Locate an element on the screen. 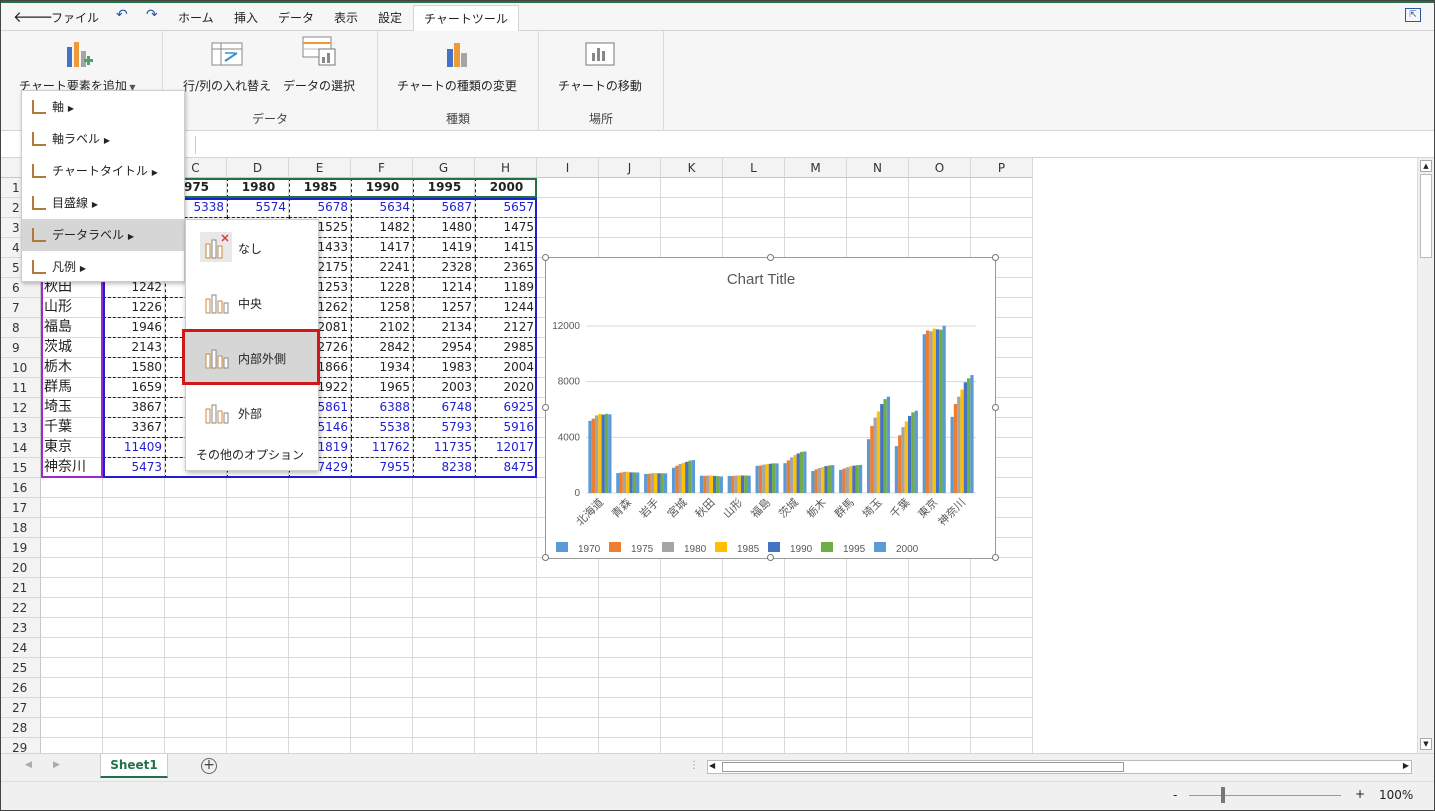 This screenshot has width=1435, height=811. menu-item-chart-title: チャートタイトル ▶ is located at coordinates (103, 171).